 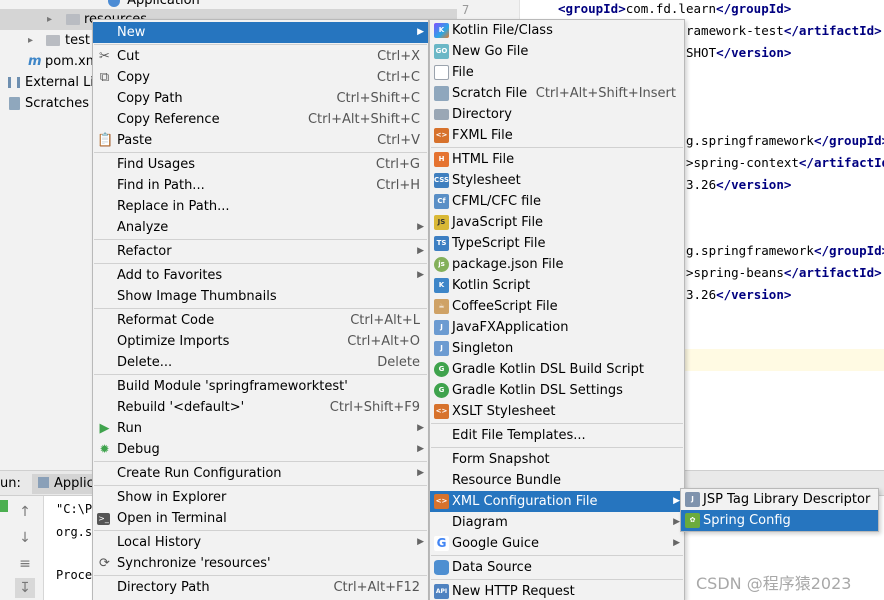 What do you see at coordinates (785, 250) in the screenshot?
I see `code-line: g.springframework</groupId>` at bounding box center [785, 250].